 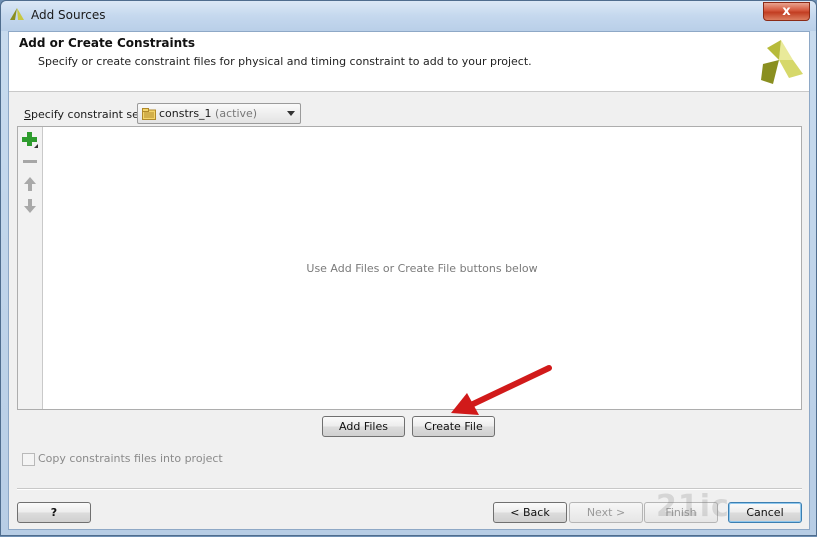 What do you see at coordinates (236, 113) in the screenshot?
I see `active-status: (active)` at bounding box center [236, 113].